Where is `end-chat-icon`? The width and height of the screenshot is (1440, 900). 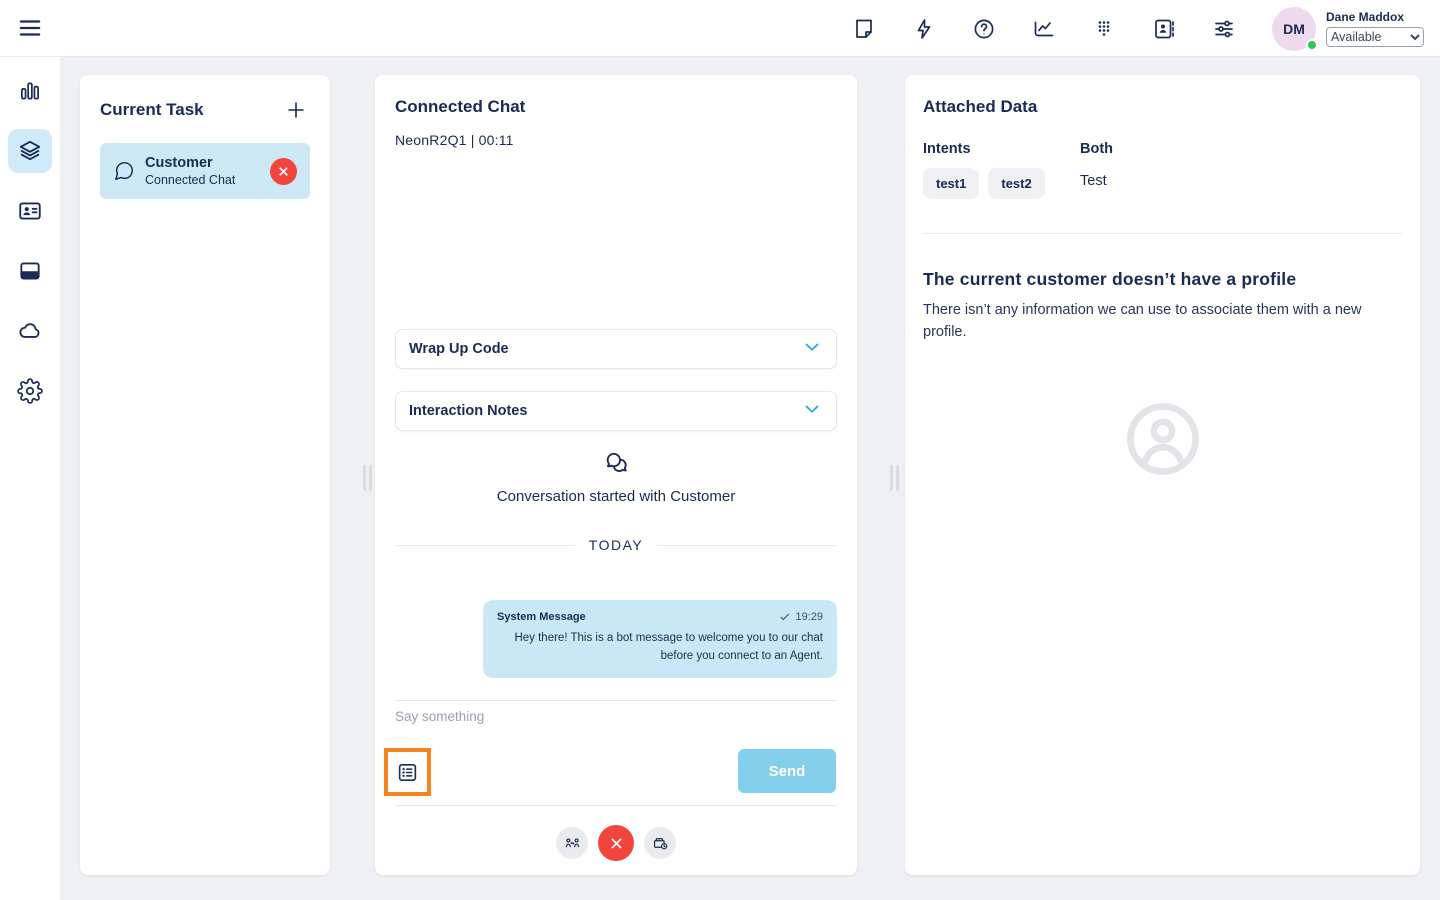 end-chat-icon is located at coordinates (616, 843).